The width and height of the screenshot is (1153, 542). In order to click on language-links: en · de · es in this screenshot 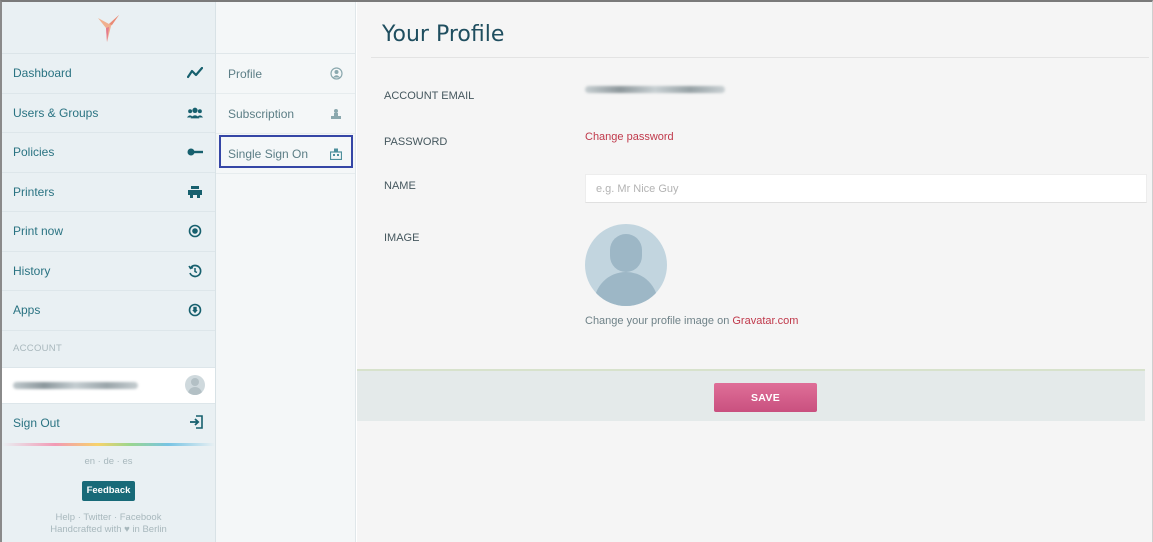, I will do `click(108, 462)`.